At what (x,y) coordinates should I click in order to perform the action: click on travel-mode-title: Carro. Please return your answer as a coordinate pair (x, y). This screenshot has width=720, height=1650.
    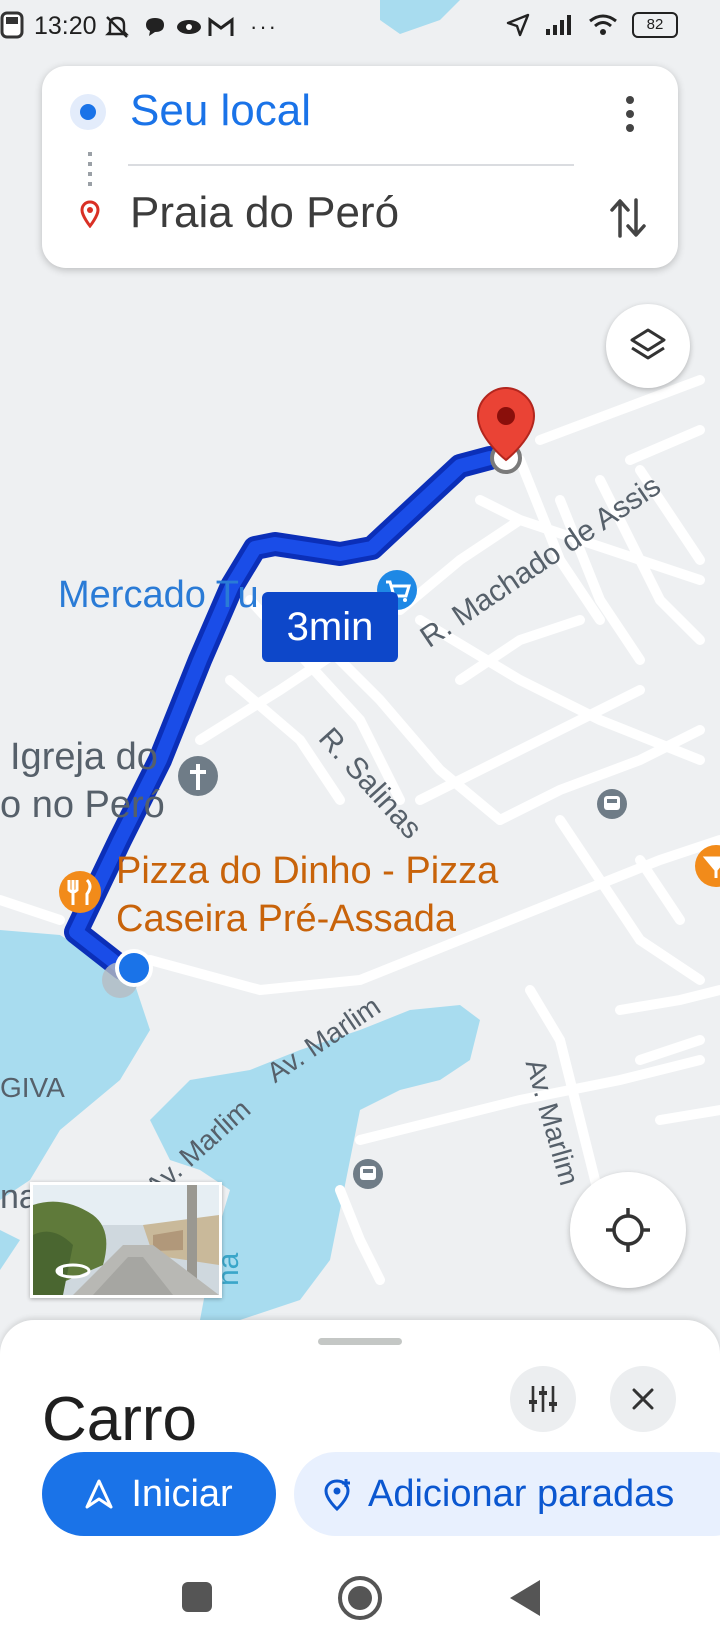
    Looking at the image, I should click on (120, 1419).